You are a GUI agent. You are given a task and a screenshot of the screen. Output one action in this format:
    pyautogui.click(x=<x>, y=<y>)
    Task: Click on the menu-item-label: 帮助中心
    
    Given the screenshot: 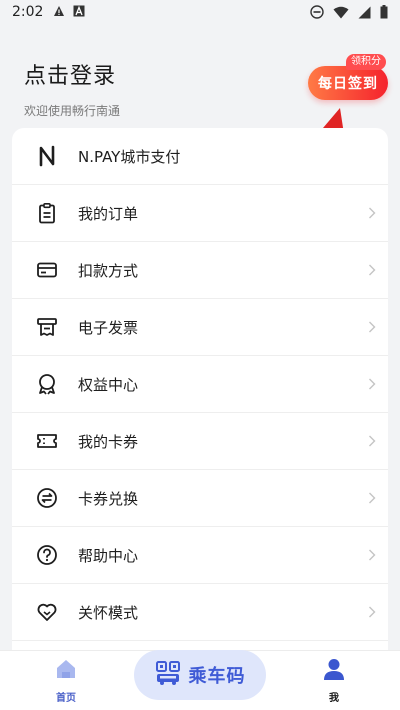 What is the action you would take?
    pyautogui.click(x=108, y=555)
    